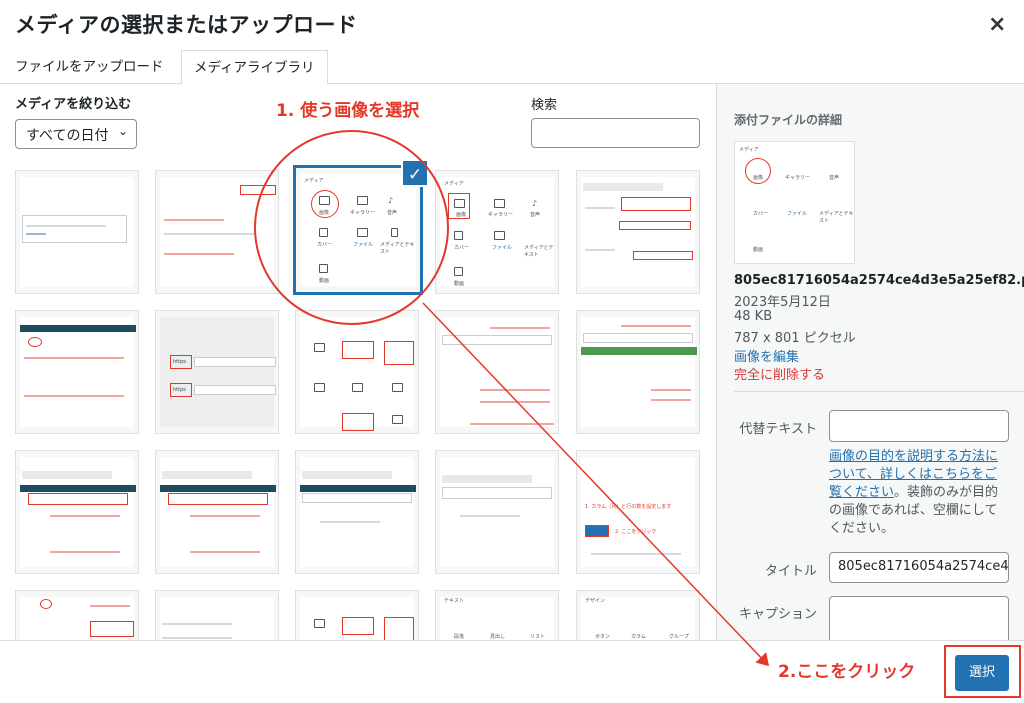 This screenshot has width=1024, height=703. What do you see at coordinates (67, 136) in the screenshot?
I see `date-filter-value: すべての日付` at bounding box center [67, 136].